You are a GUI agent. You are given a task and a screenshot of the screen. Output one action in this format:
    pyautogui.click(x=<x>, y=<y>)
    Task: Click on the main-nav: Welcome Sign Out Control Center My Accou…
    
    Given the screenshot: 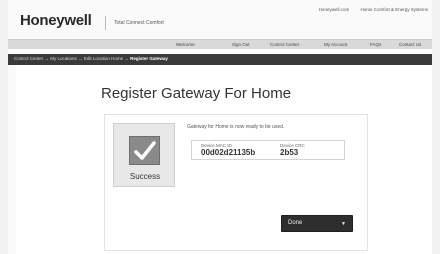 What is the action you would take?
    pyautogui.click(x=220, y=44)
    